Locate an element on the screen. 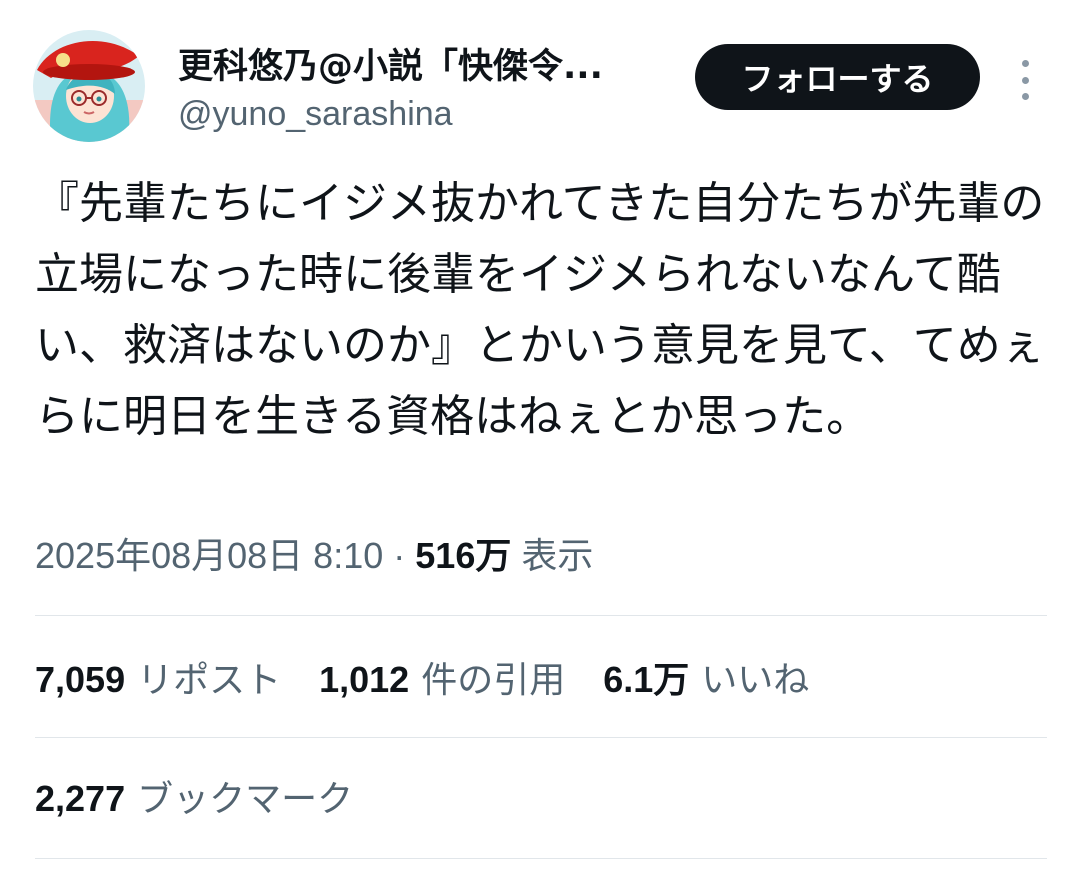 This screenshot has width=1080, height=870. bookmark-stats: 2,277 ブックマーク is located at coordinates (213, 799).